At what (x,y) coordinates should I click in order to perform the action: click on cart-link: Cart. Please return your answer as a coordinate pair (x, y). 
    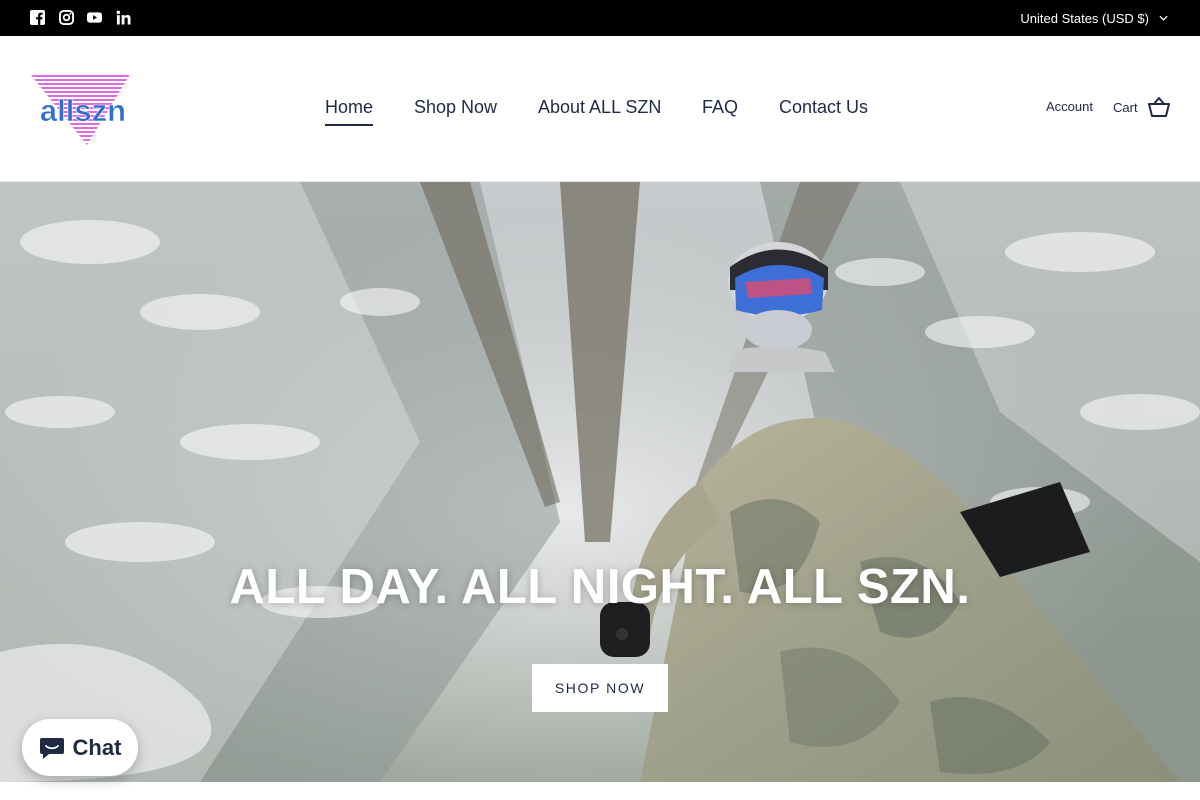
    Looking at the image, I should click on (1142, 107).